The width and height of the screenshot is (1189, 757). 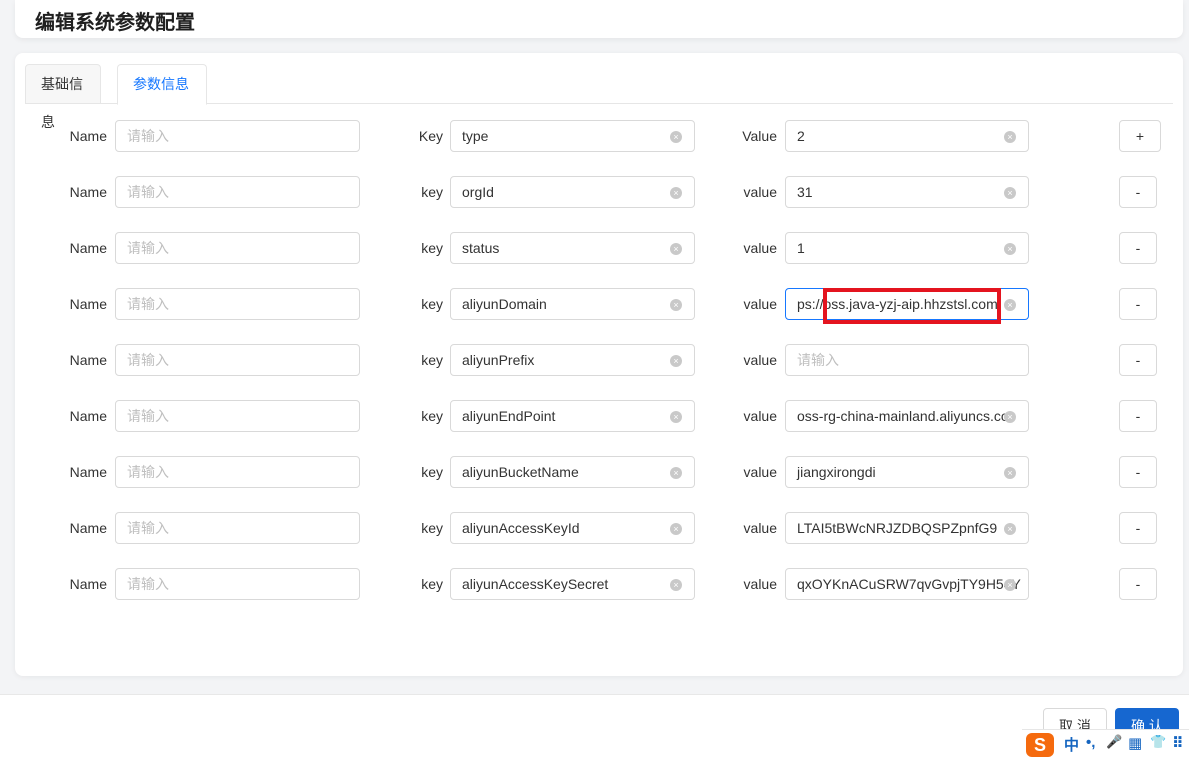 I want to click on key-input: aliyunAccessKeyId ×, so click(x=572, y=528).